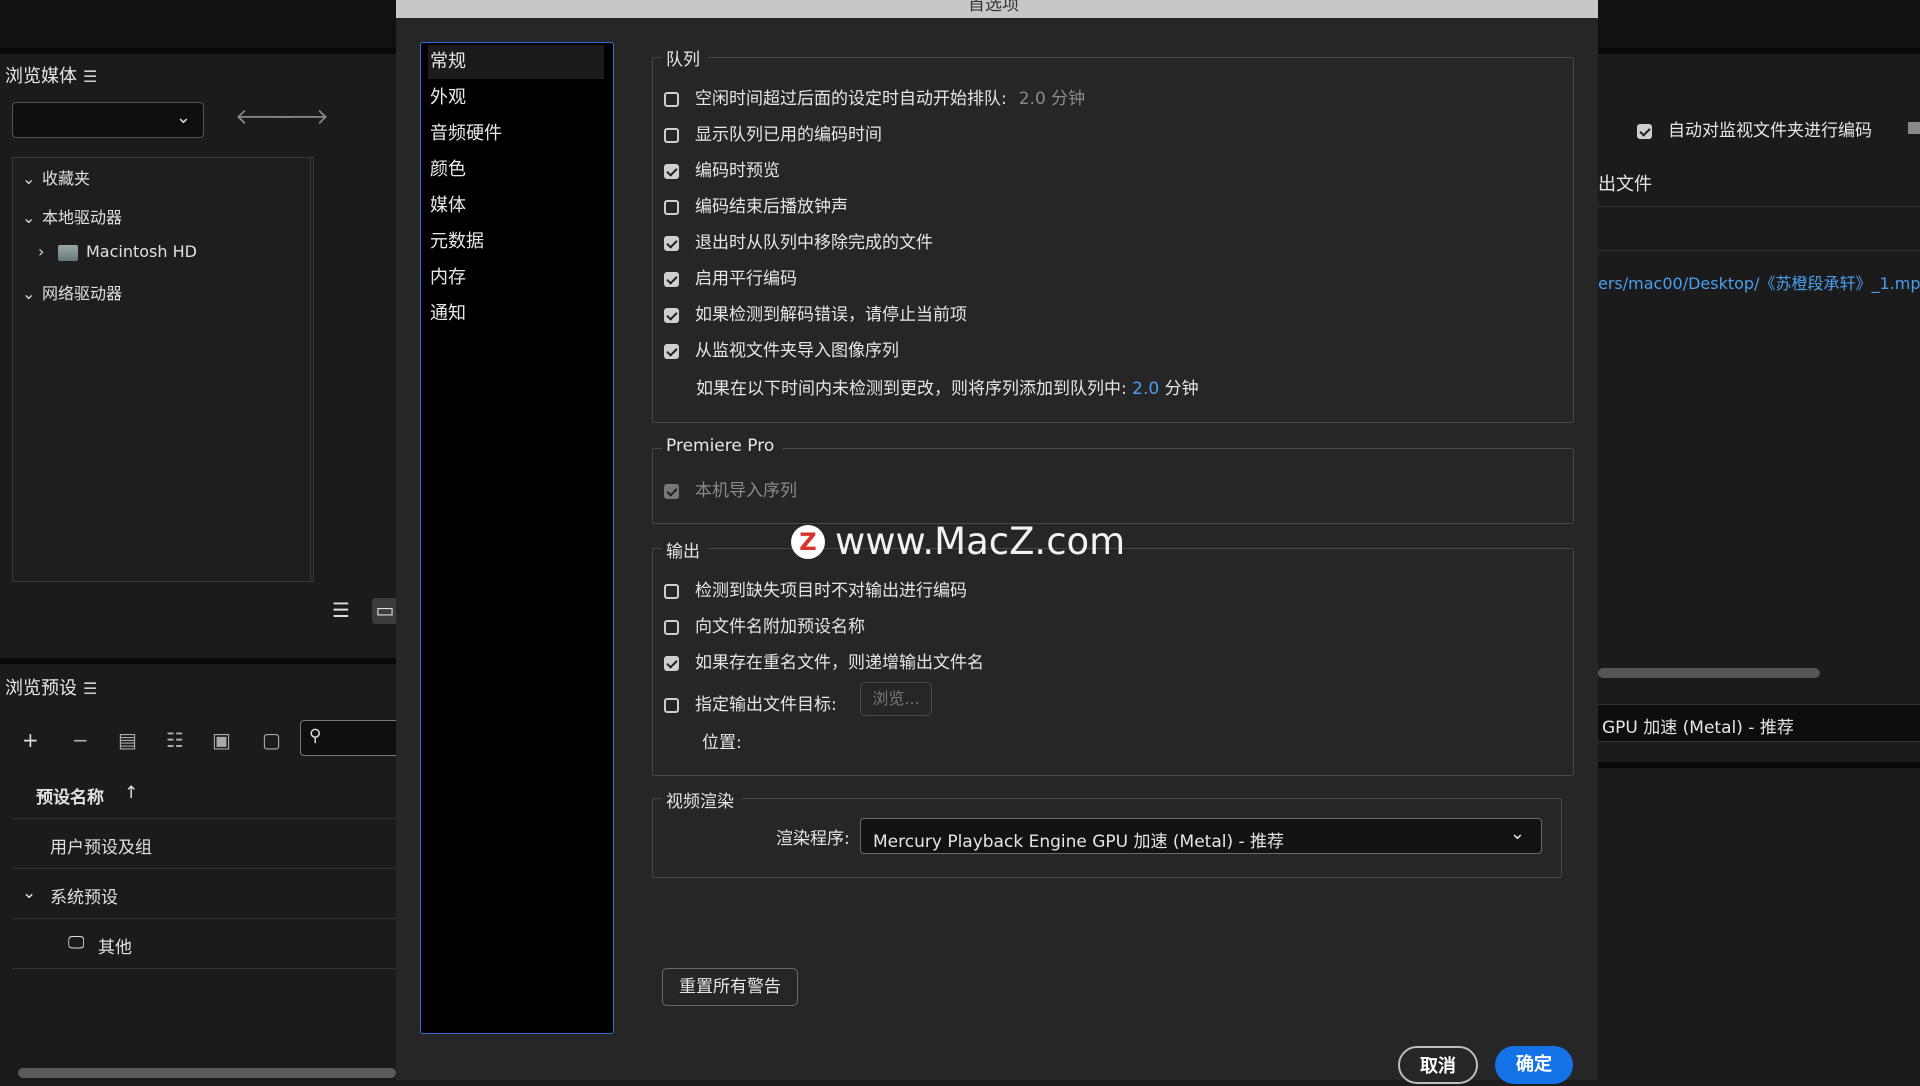 Image resolution: width=1920 pixels, height=1086 pixels. Describe the element at coordinates (108, 120) in the screenshot. I see `location-dropdown: ⌄` at that location.